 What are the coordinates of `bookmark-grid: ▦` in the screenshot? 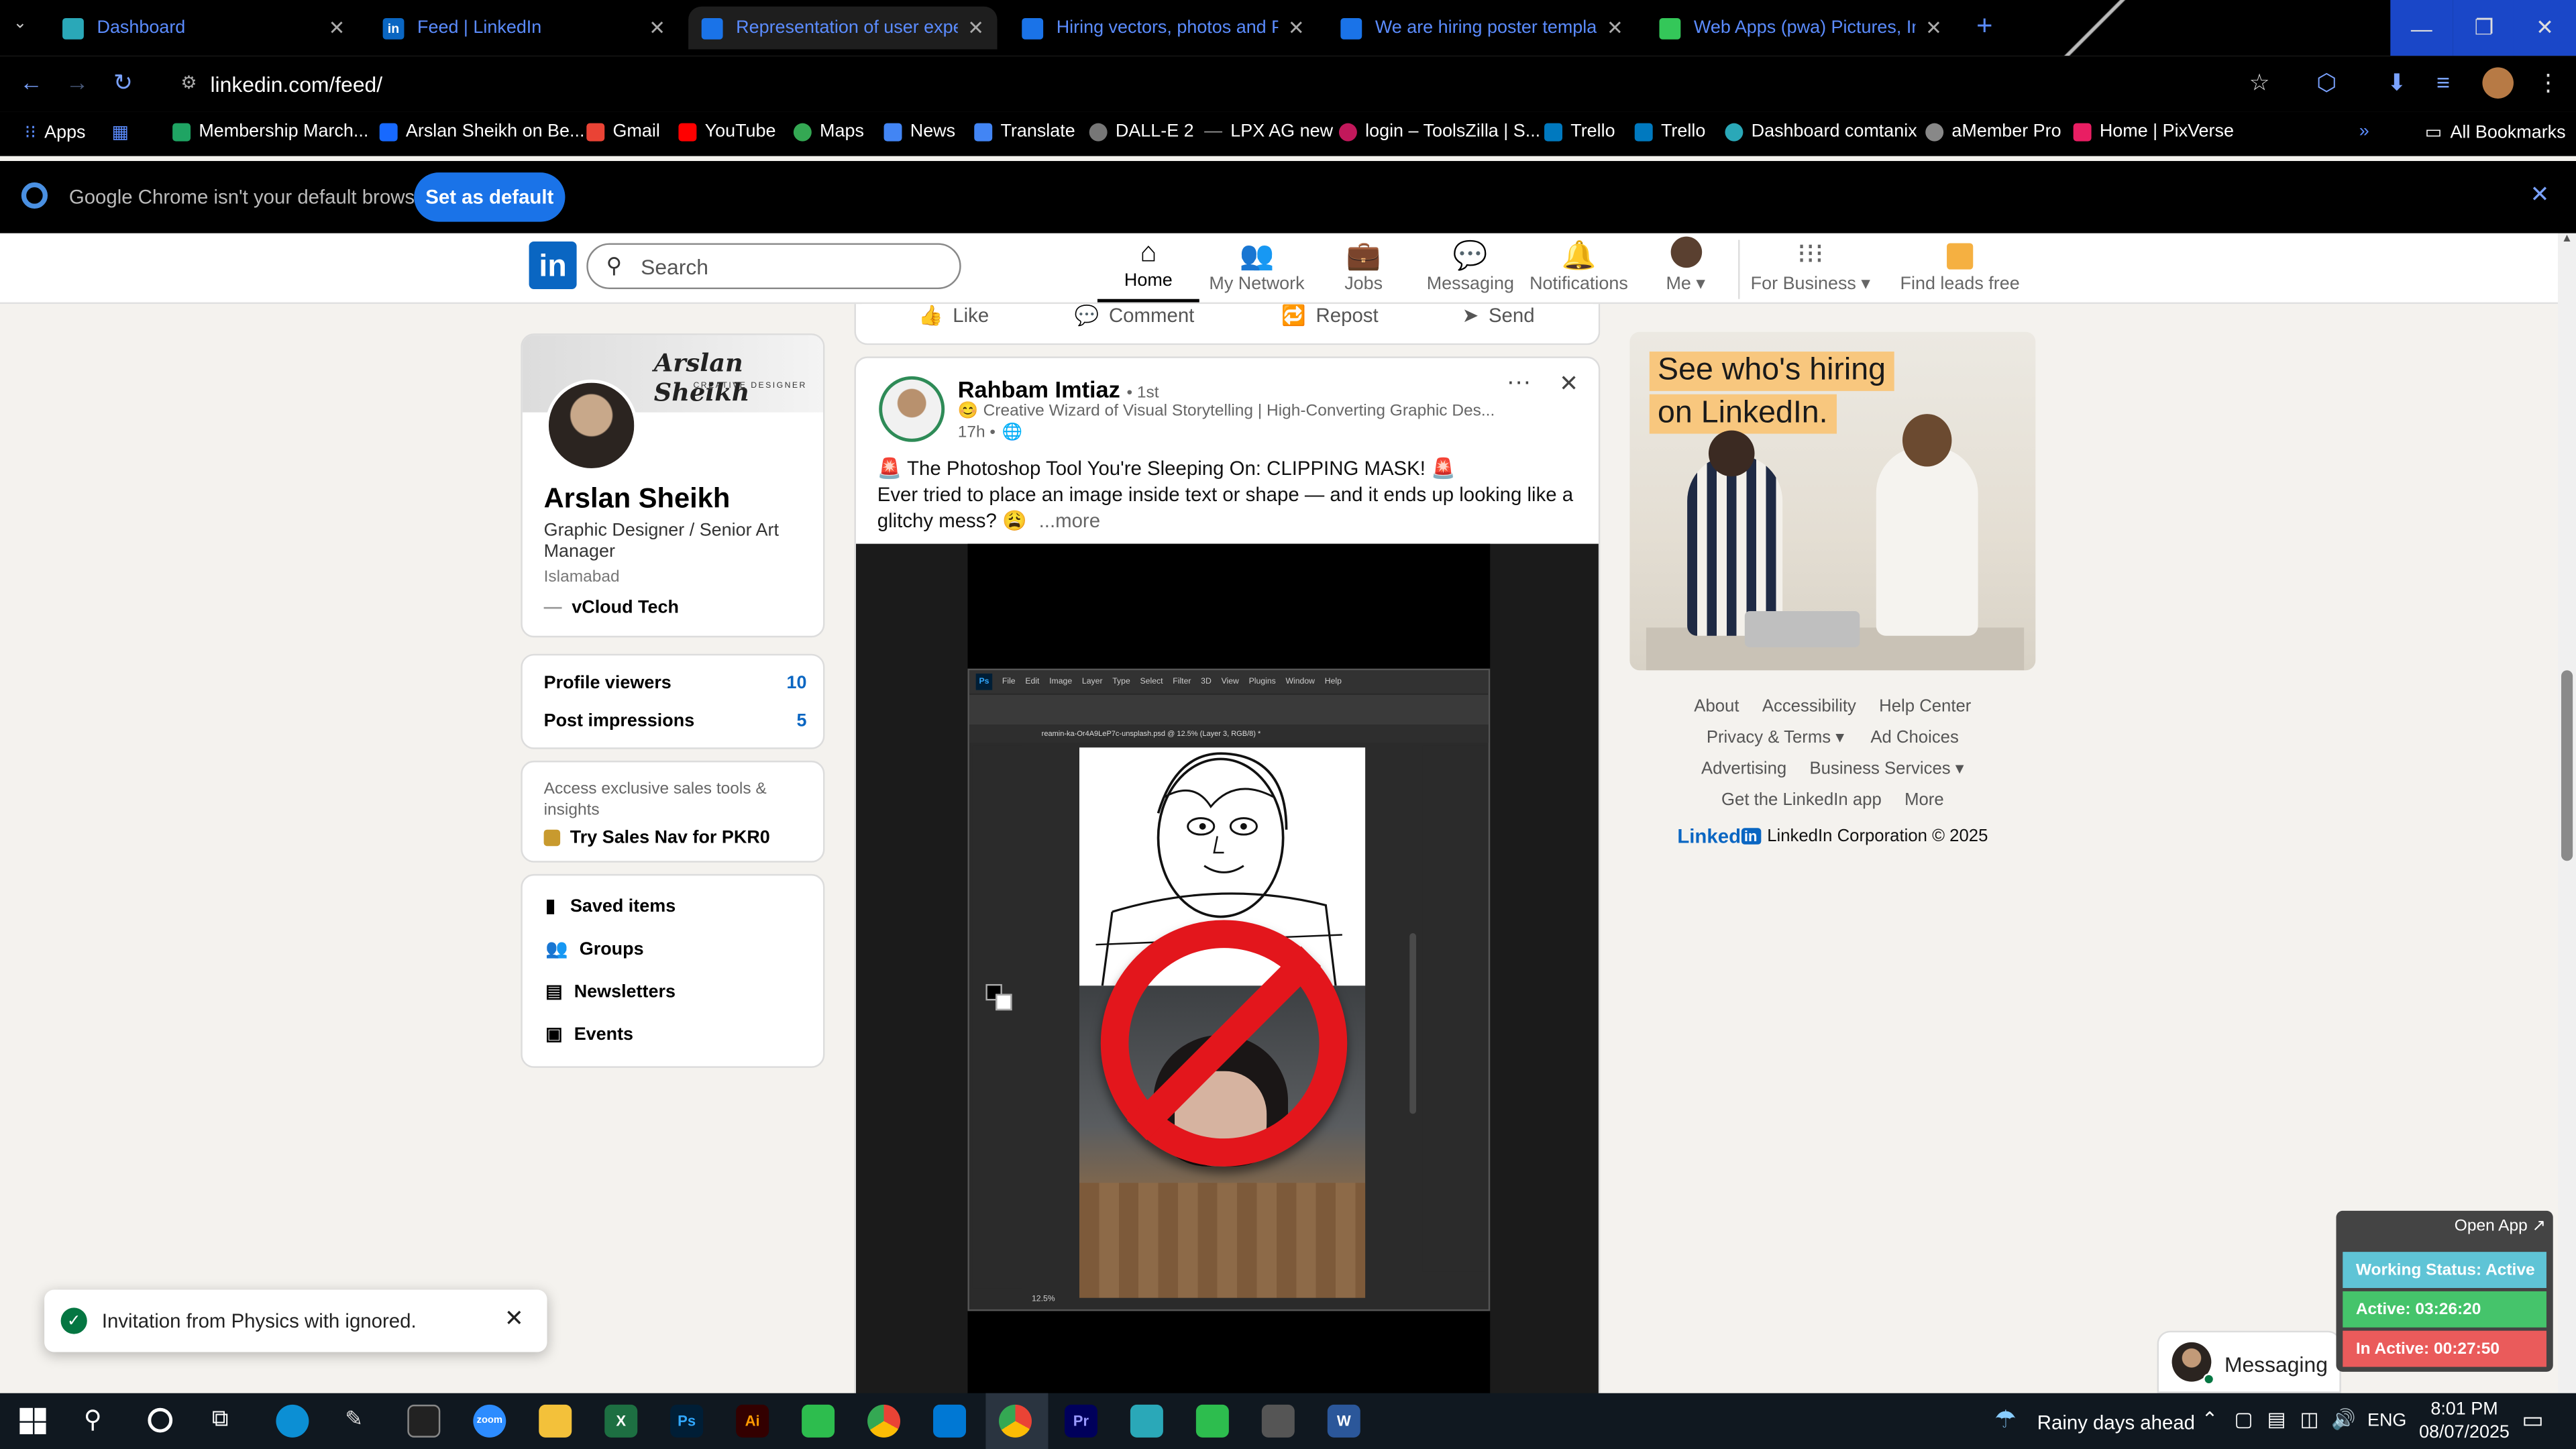 It's located at (120, 132).